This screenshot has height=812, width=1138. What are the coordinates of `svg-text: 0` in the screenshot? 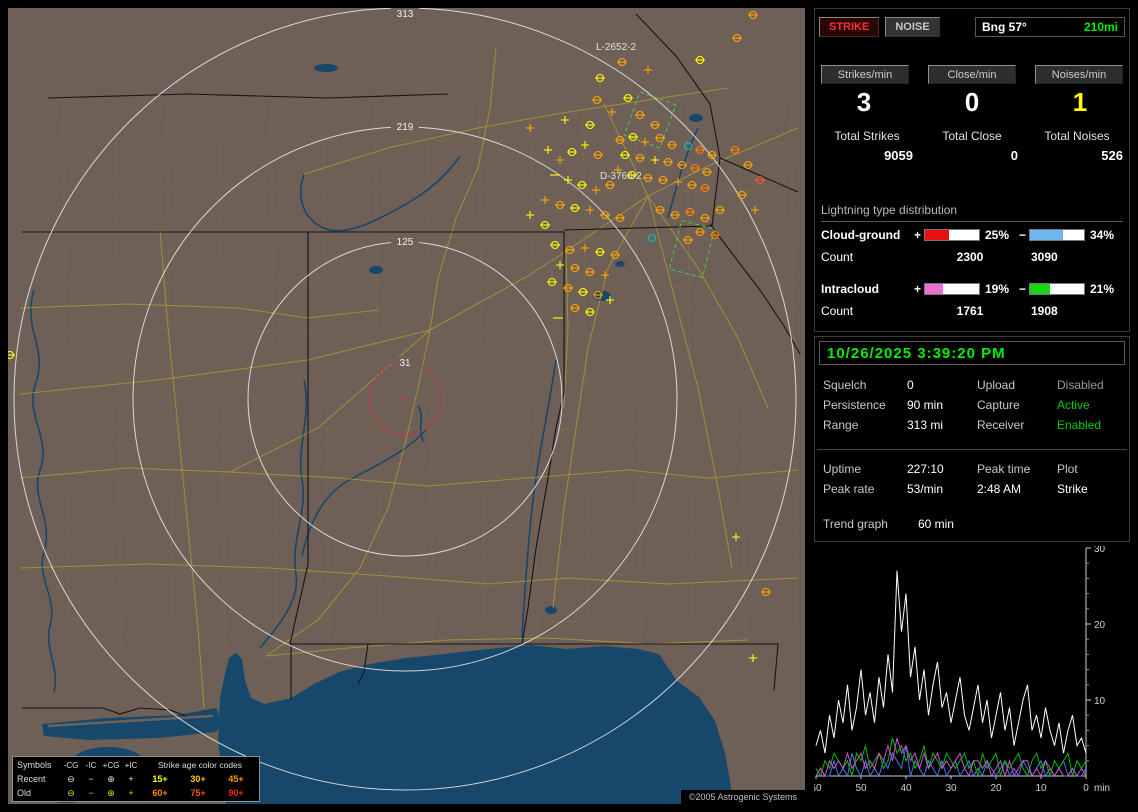 It's located at (1086, 788).